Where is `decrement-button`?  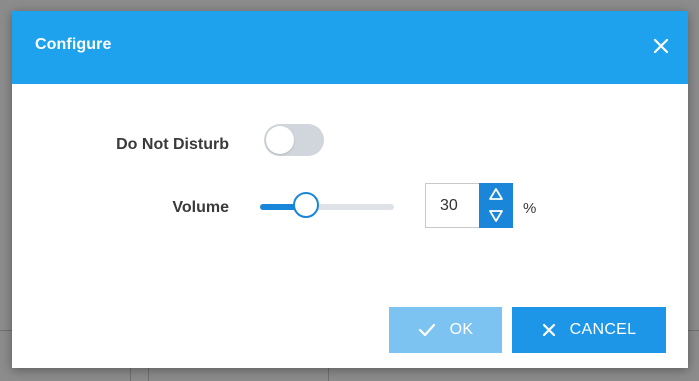
decrement-button is located at coordinates (496, 217).